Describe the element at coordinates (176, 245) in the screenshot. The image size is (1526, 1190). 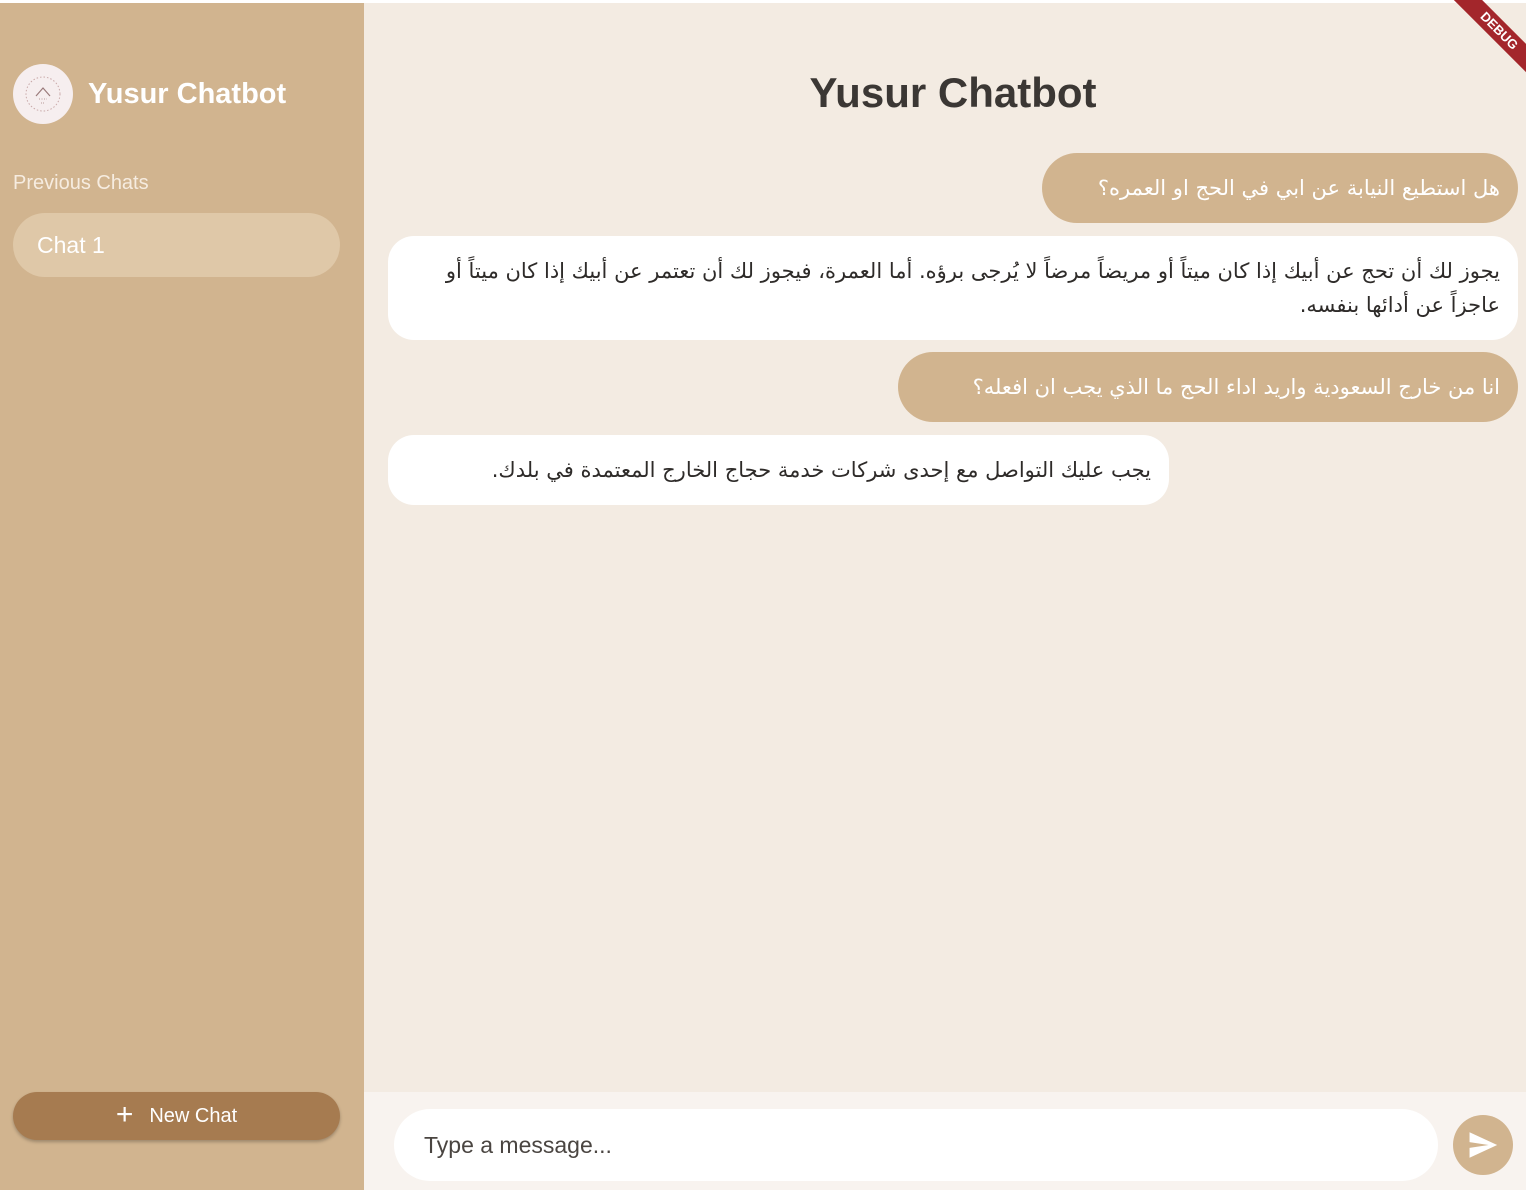
I see `chat-list-item: Chat 1` at that location.